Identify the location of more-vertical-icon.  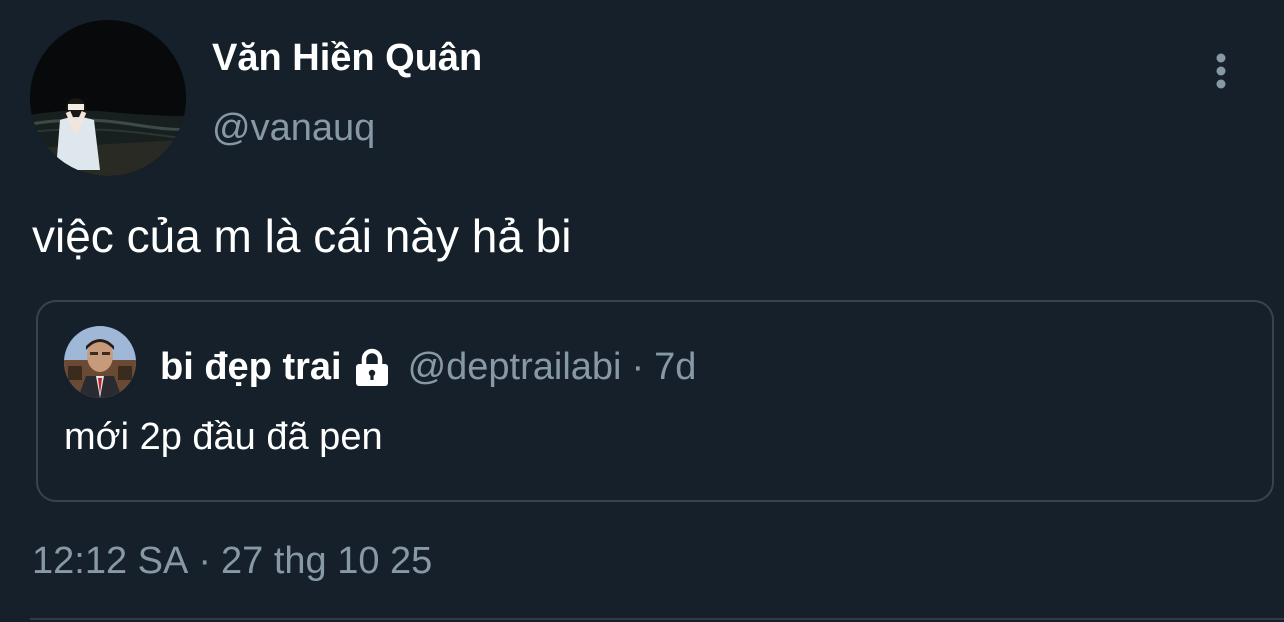
(1221, 71).